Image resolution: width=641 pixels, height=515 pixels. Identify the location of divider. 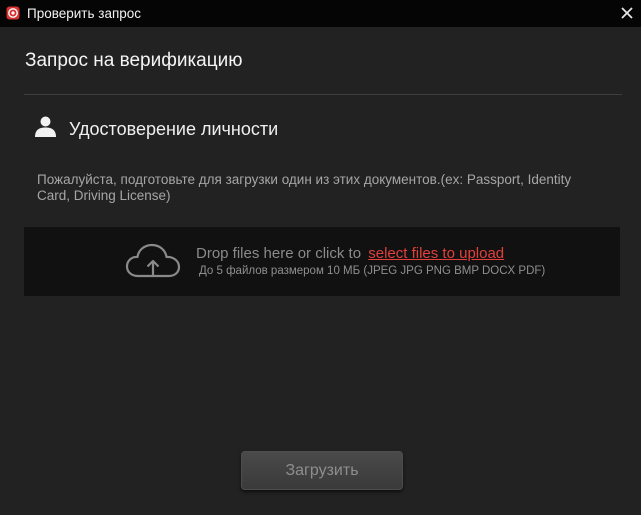
(323, 94).